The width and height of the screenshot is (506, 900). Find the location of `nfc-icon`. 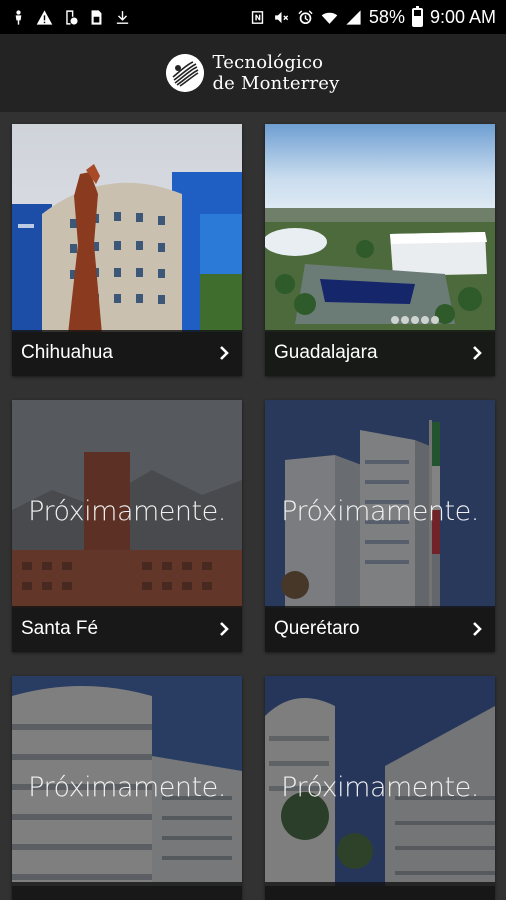

nfc-icon is located at coordinates (257, 17).